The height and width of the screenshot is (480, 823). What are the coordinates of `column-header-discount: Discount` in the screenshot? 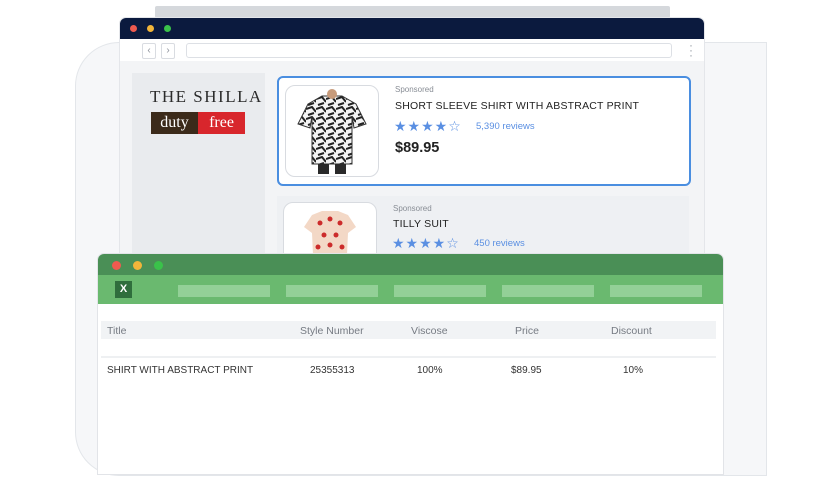 It's located at (631, 331).